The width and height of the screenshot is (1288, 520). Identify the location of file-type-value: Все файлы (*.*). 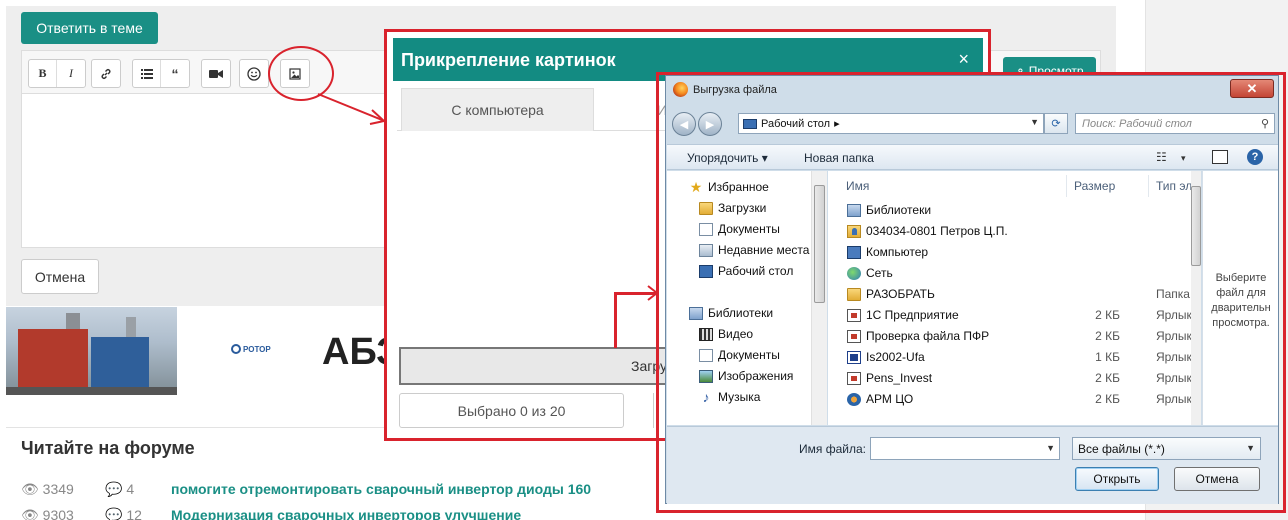
(1121, 448).